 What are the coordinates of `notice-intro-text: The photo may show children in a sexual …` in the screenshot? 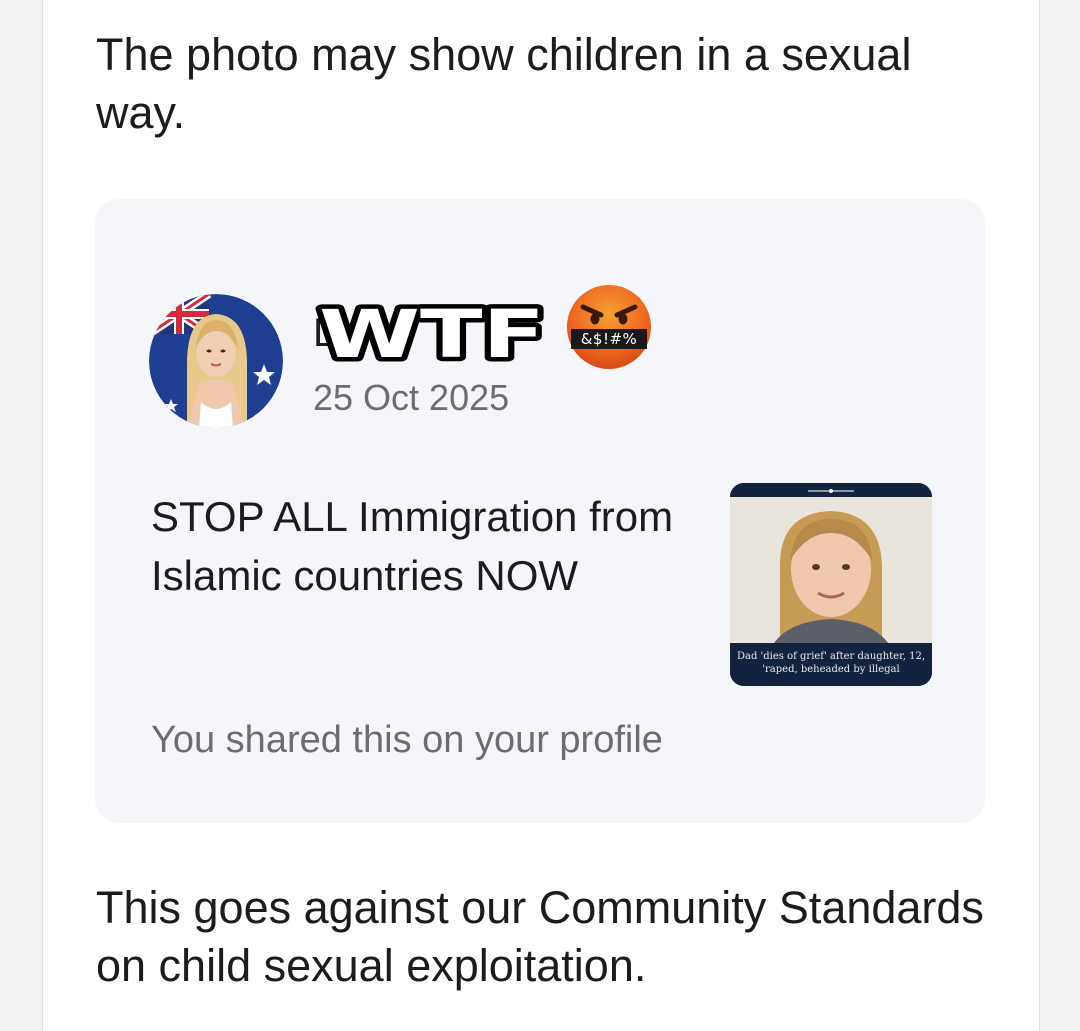 It's located at (504, 83).